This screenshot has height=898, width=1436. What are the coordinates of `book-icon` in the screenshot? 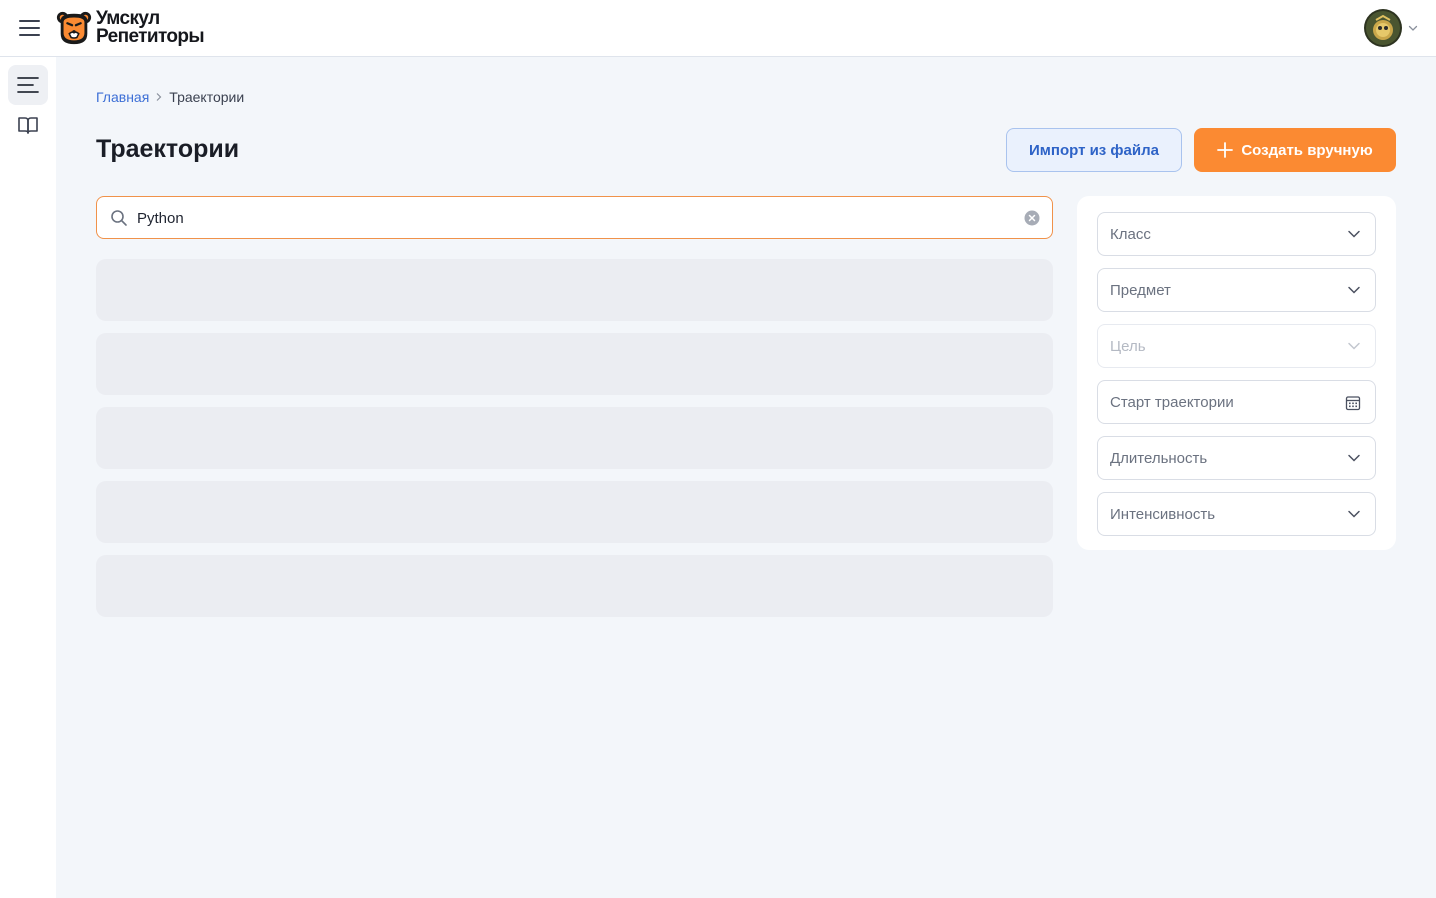 It's located at (28, 125).